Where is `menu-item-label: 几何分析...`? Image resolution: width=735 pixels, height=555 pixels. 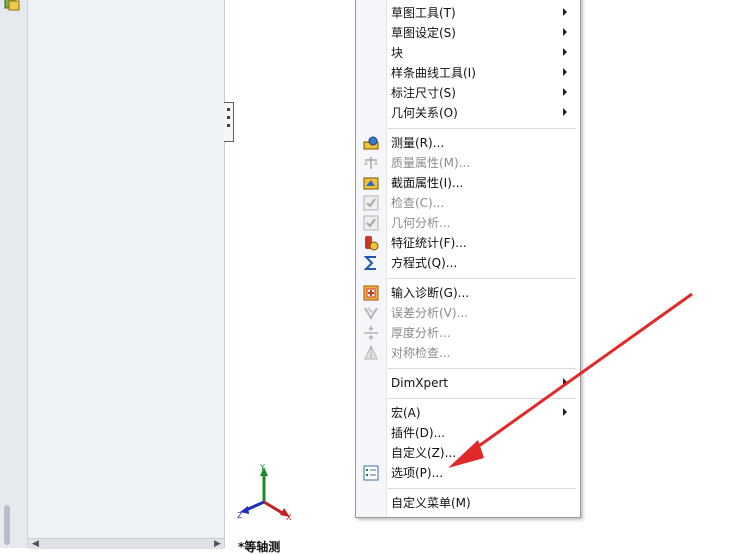 menu-item-label: 几何分析... is located at coordinates (421, 223).